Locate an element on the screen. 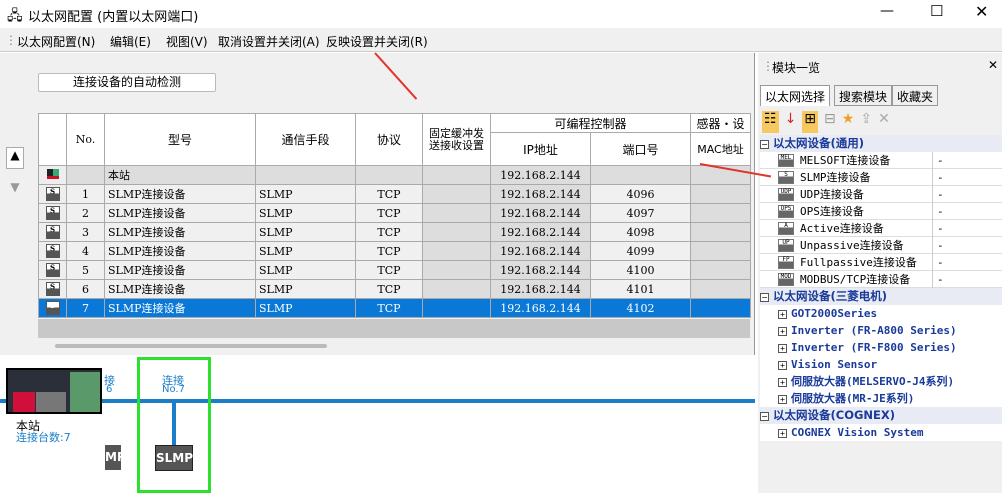  station-count: 连接台数:7 is located at coordinates (43, 437).